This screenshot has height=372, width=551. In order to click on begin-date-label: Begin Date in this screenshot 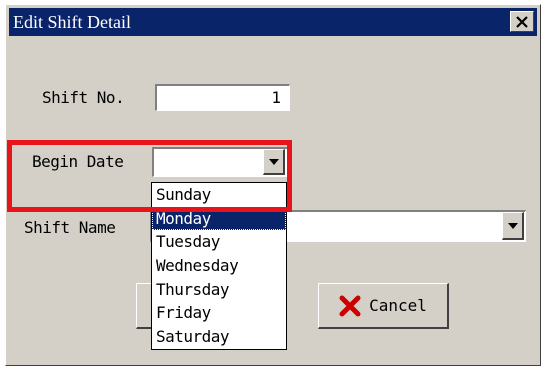, I will do `click(78, 161)`.